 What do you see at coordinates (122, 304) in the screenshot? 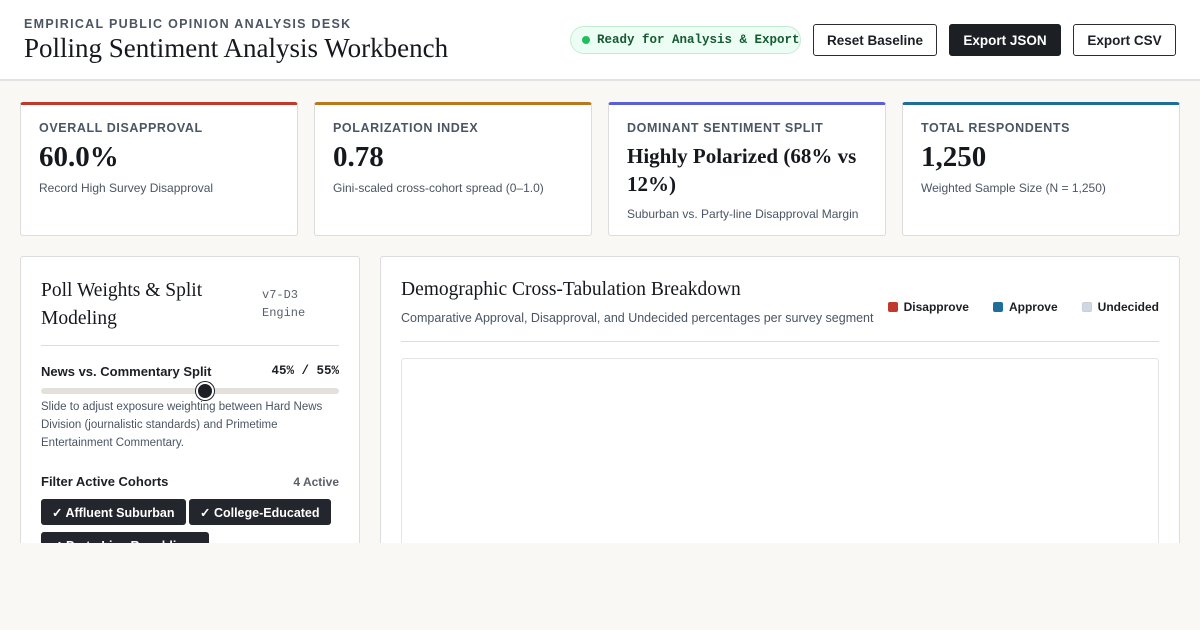
I see `weights-panel-title: Poll Weights & Split Modeling` at bounding box center [122, 304].